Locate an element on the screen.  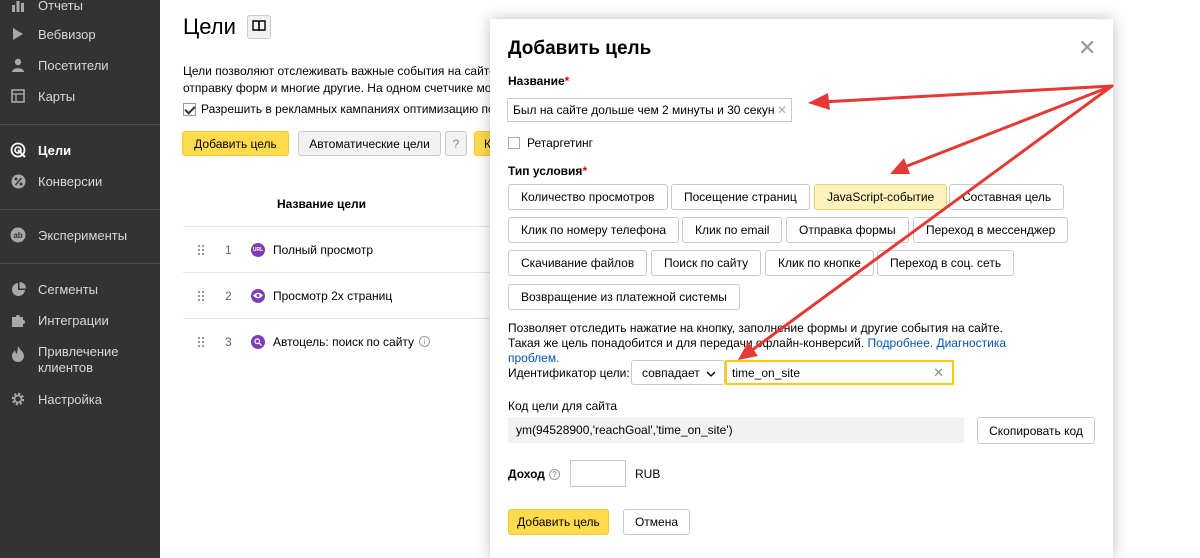
condition-button-click: Клик по кнопке is located at coordinates (819, 263).